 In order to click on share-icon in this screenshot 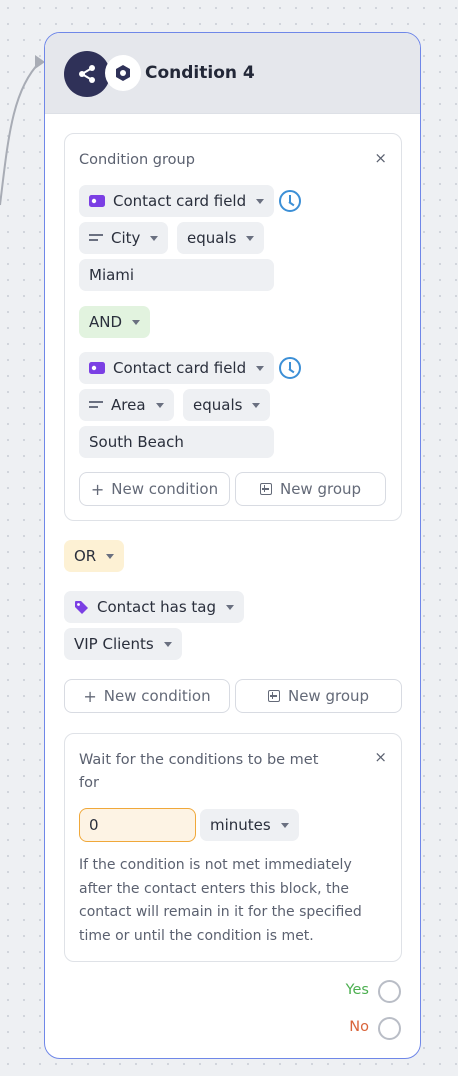, I will do `click(87, 74)`.